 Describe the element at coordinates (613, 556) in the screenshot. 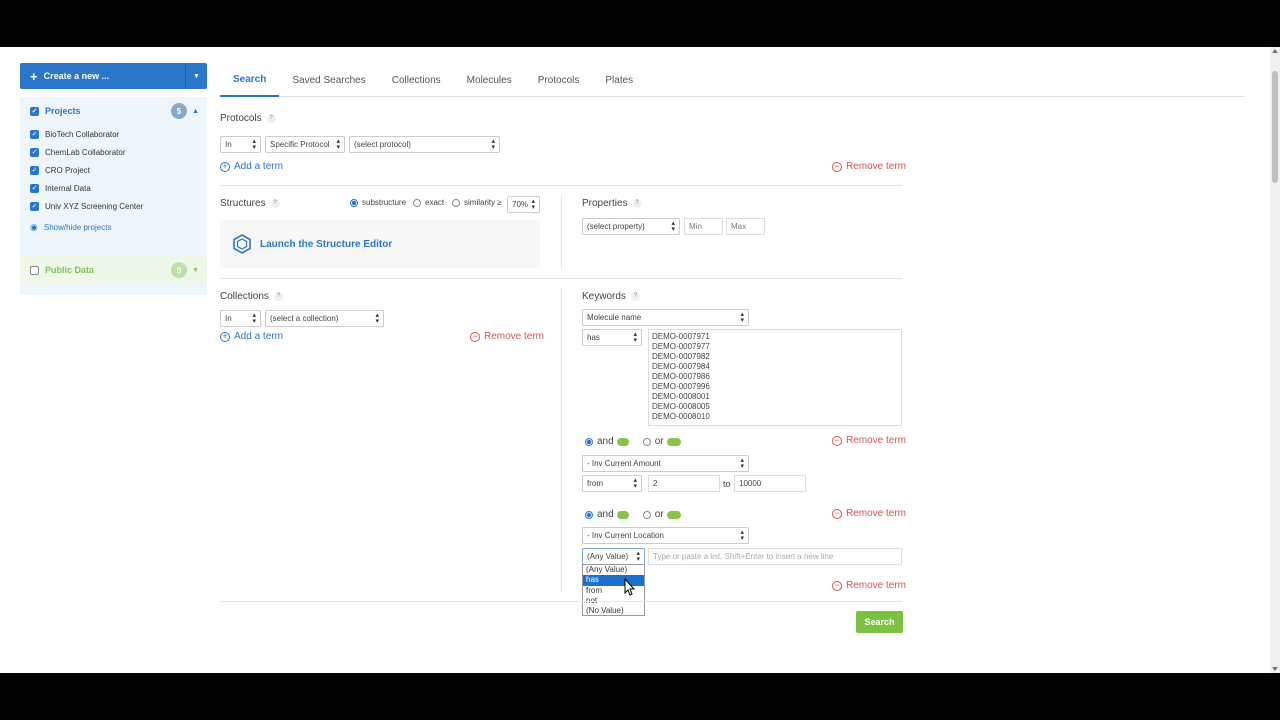

I see `keyword-operator-select: (Any Value) ▴ ▾` at that location.